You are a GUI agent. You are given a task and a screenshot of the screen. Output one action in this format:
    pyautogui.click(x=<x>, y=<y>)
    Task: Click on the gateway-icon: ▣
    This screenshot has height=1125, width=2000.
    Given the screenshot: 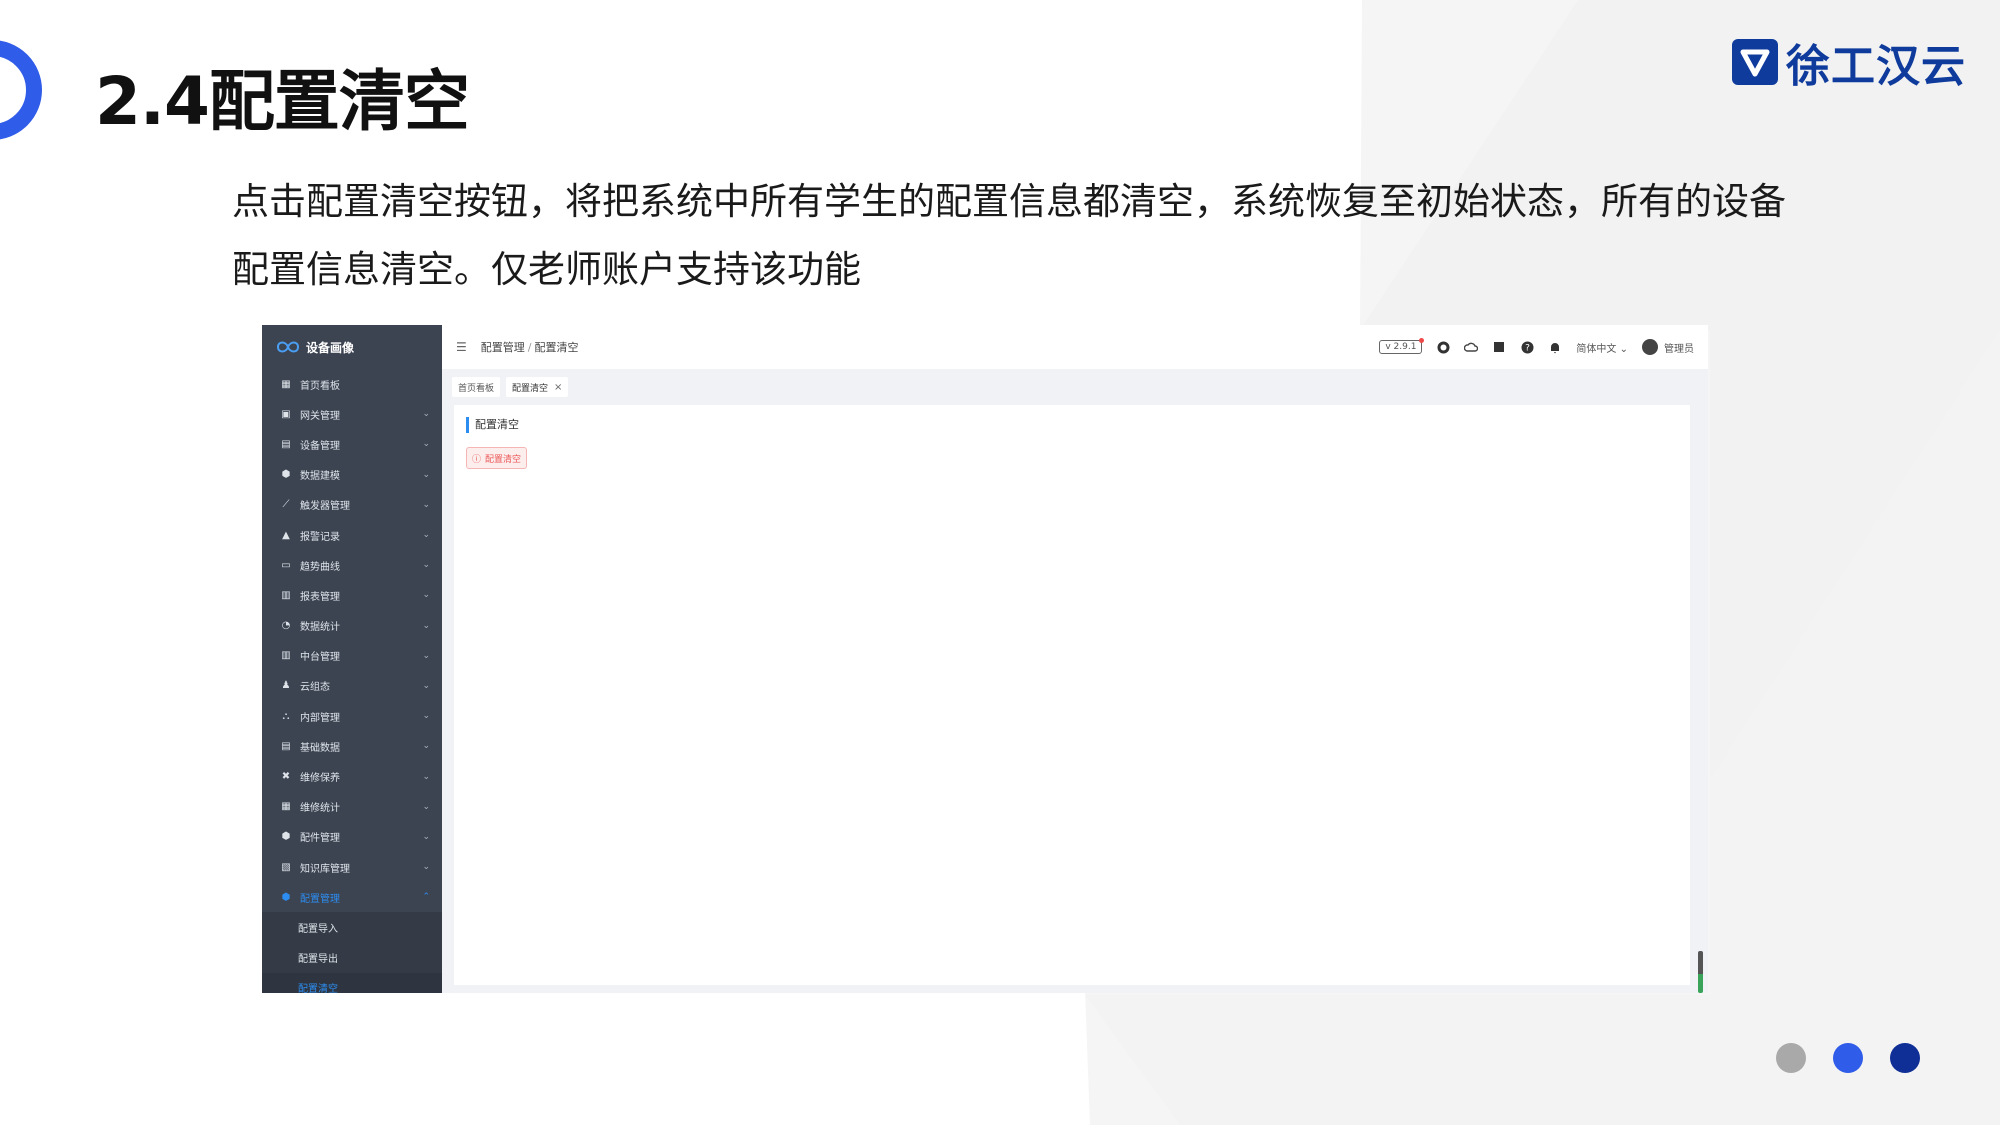 What is the action you would take?
    pyautogui.click(x=286, y=414)
    